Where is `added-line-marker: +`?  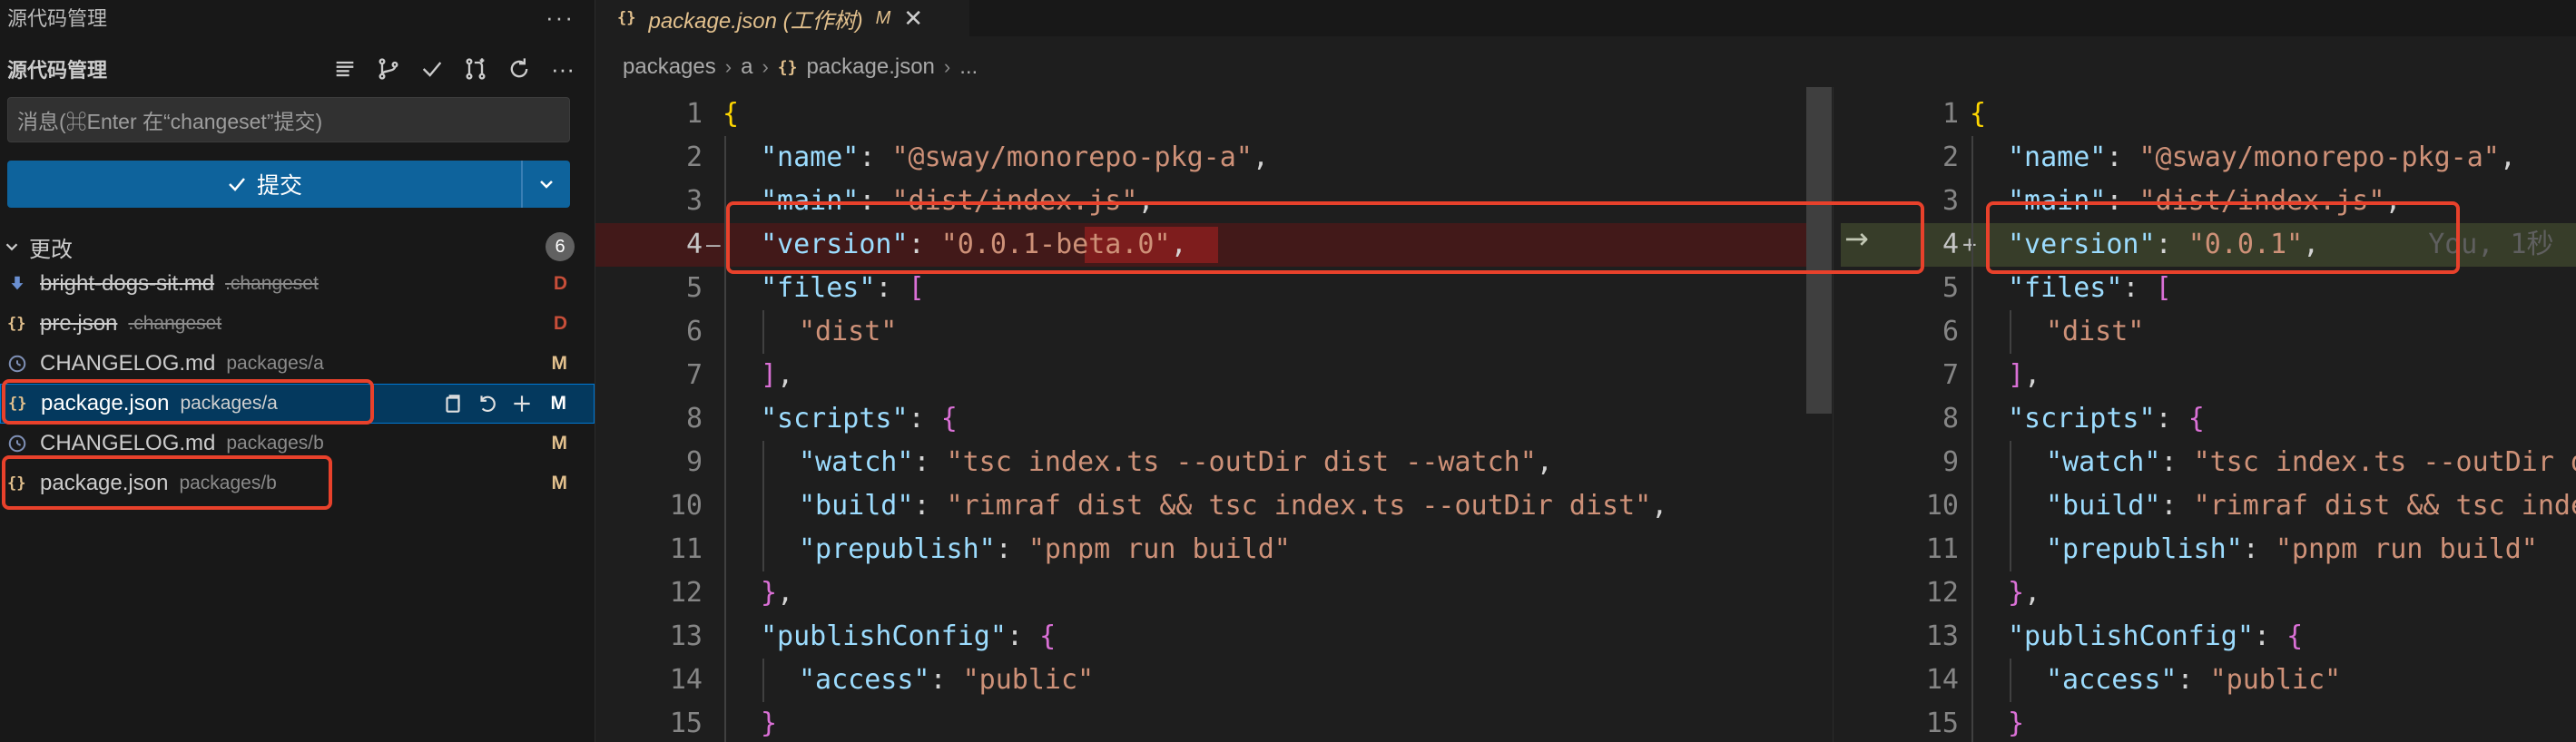
added-line-marker: + is located at coordinates (1969, 245).